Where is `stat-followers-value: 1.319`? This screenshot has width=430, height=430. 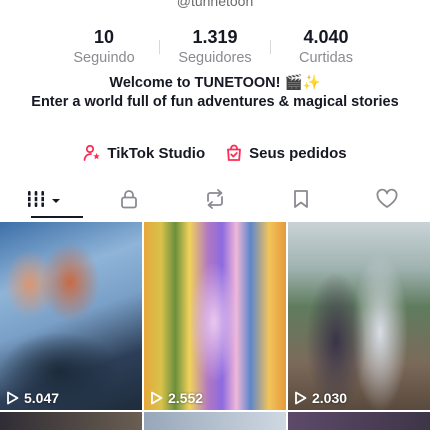
stat-followers-value: 1.319 is located at coordinates (215, 37).